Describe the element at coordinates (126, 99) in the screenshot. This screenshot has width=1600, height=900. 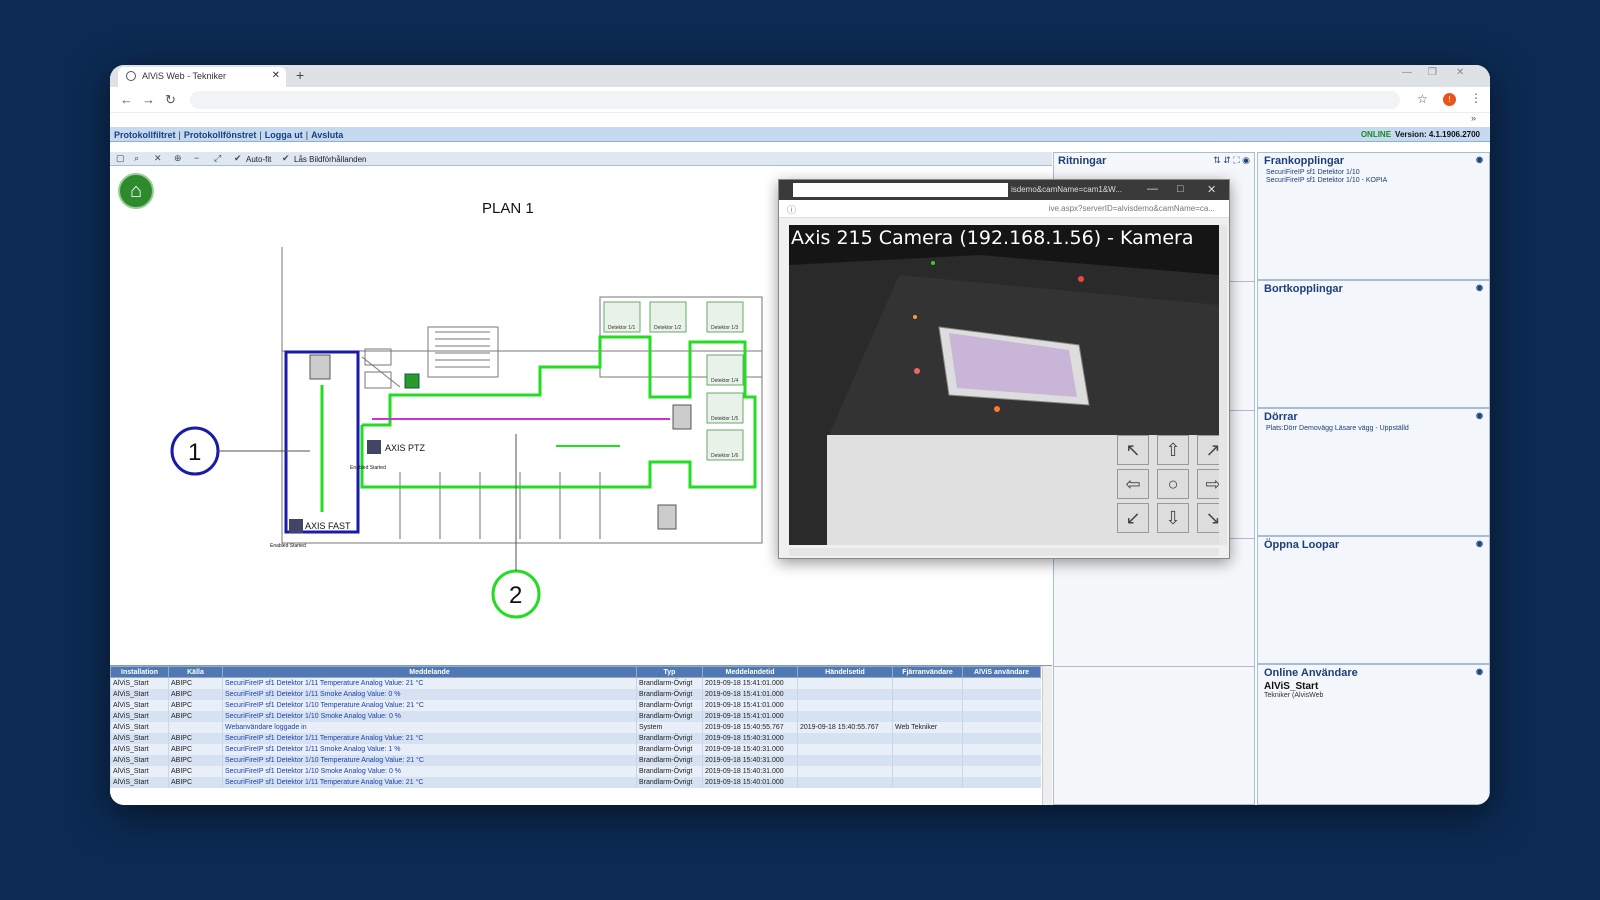
I see `back-icon: ←` at that location.